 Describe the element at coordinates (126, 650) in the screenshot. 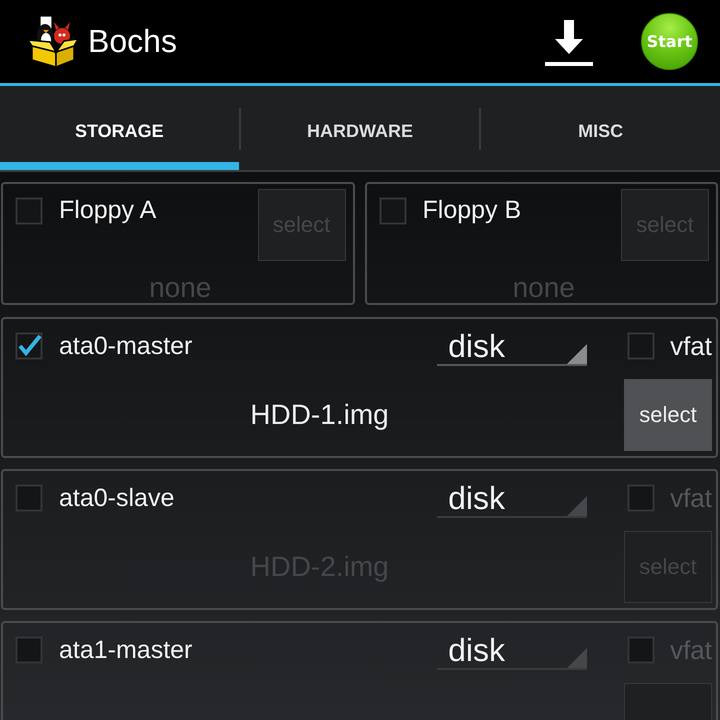

I see `drive-label: ata1-master` at that location.